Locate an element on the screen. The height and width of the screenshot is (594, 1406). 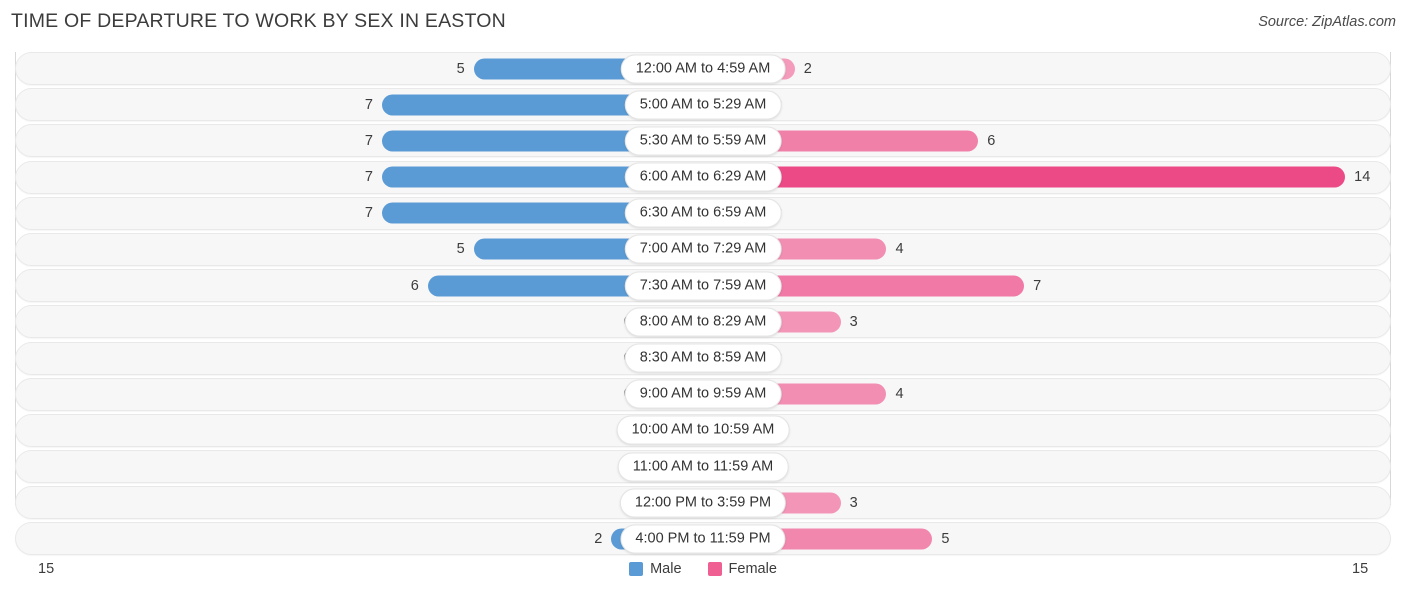
row-track: 6:00 AM to 6:29 AM 7 14 is located at coordinates (703, 177).